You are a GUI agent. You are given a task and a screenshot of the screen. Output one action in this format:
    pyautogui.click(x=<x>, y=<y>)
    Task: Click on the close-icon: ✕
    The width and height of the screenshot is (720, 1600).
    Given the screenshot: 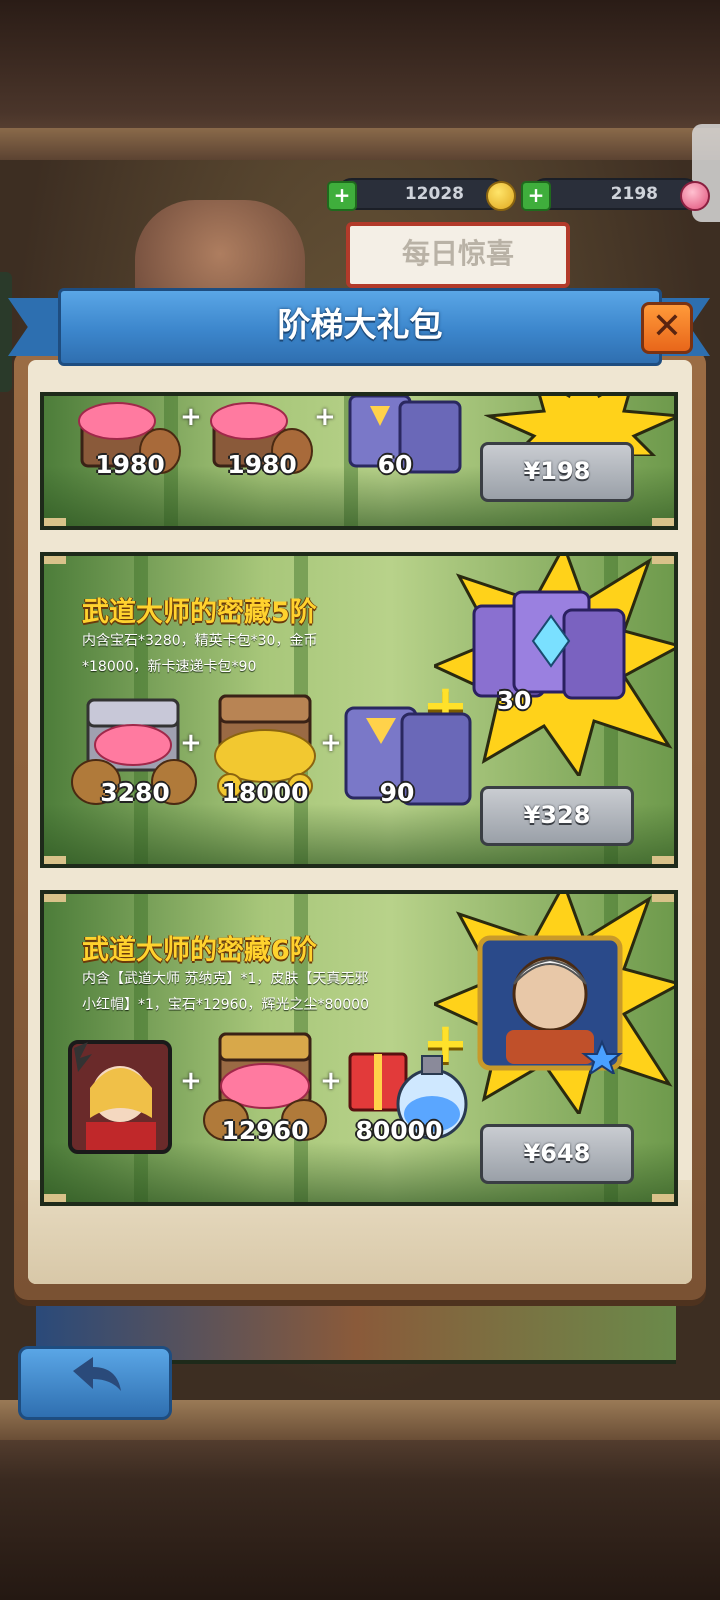 What is the action you would take?
    pyautogui.click(x=667, y=326)
    